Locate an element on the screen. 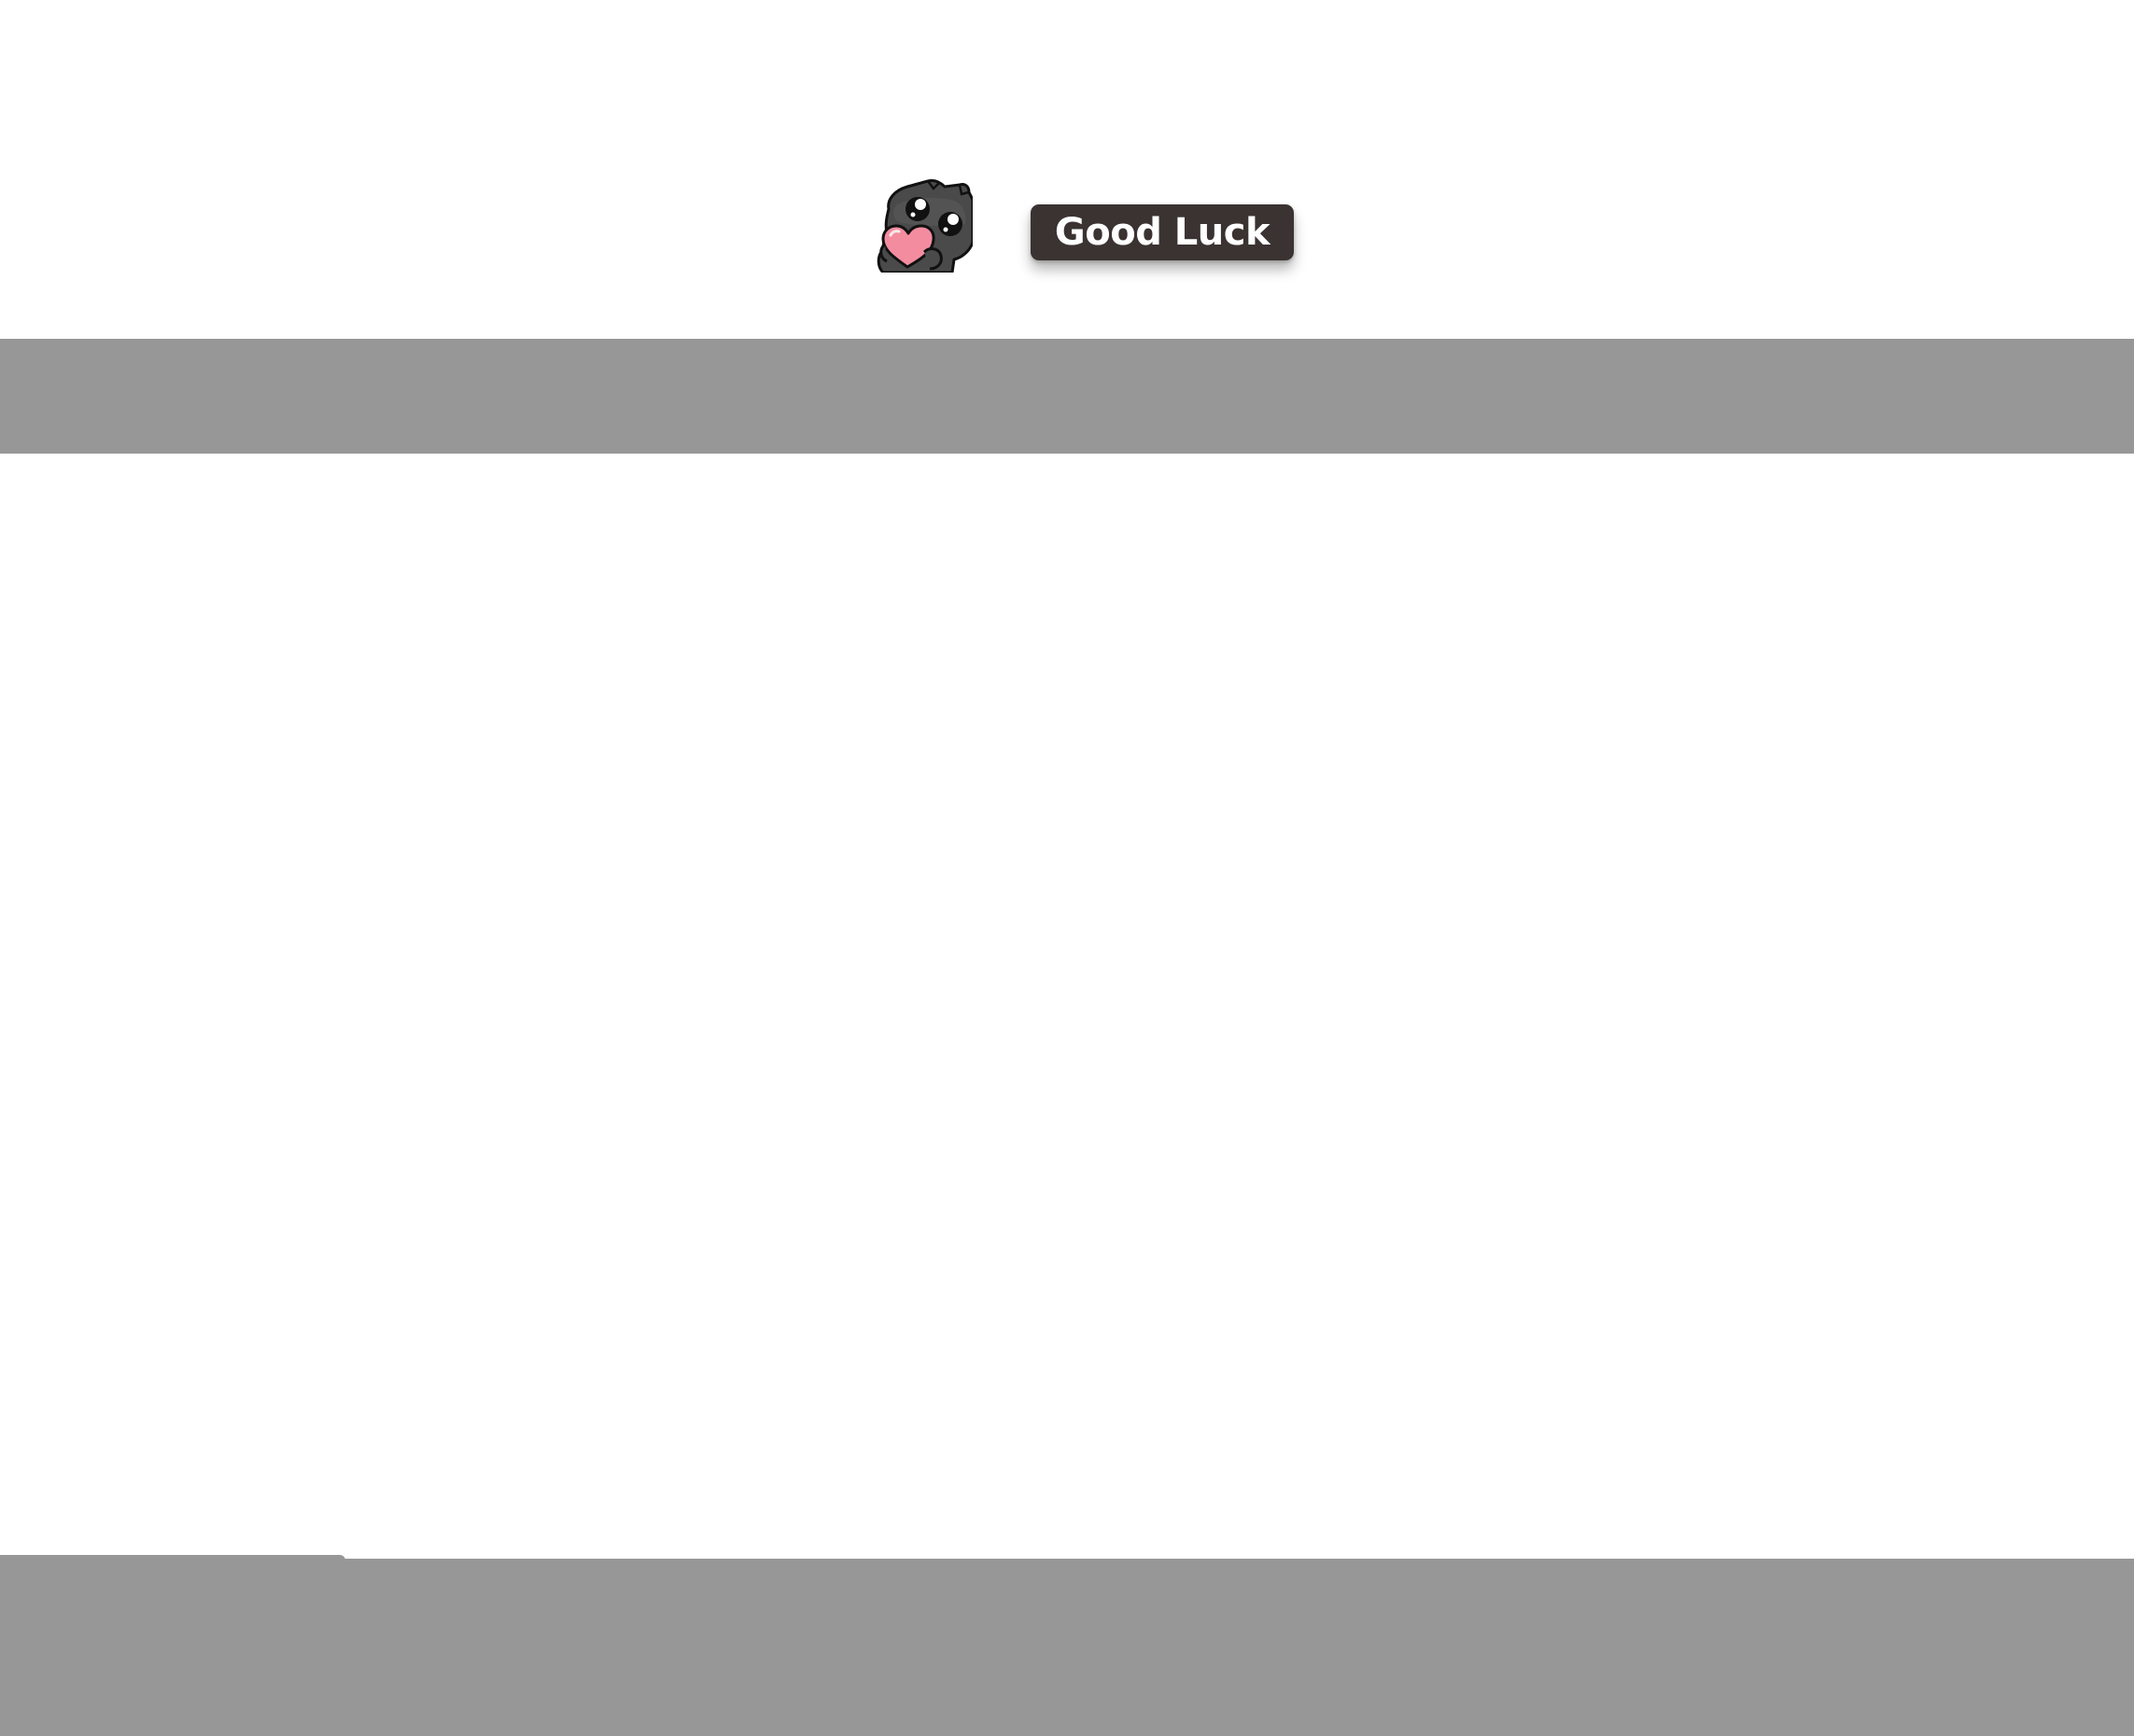  good-luck-button: Good Luck is located at coordinates (1162, 232).